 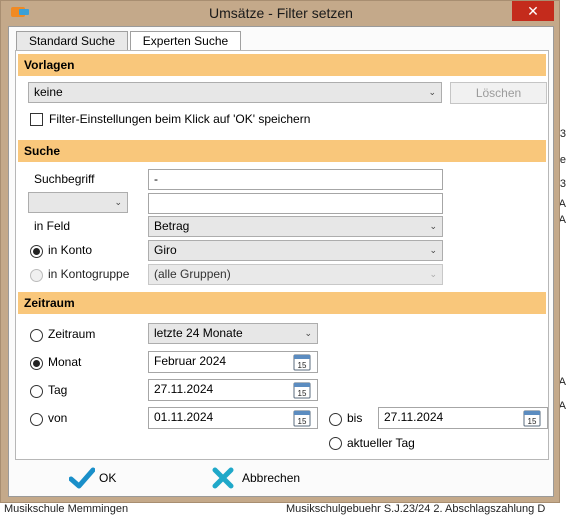 I want to click on section-header-suche: Suche, so click(x=282, y=151).